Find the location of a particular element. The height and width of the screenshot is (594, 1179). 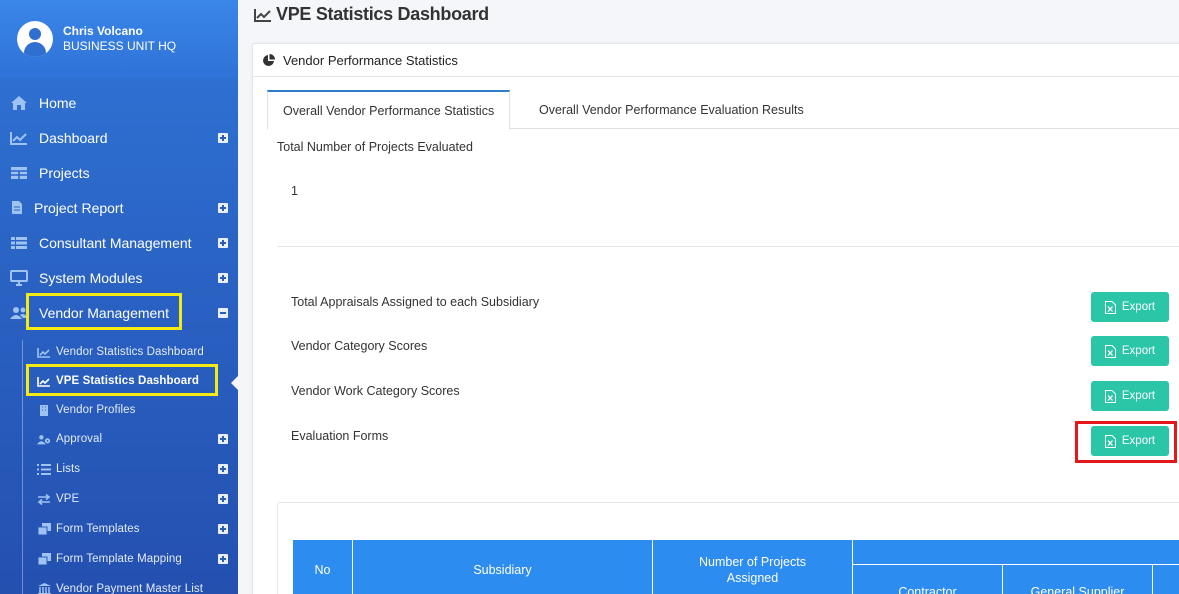

page-title: VPE Statistics Dashboard is located at coordinates (371, 14).